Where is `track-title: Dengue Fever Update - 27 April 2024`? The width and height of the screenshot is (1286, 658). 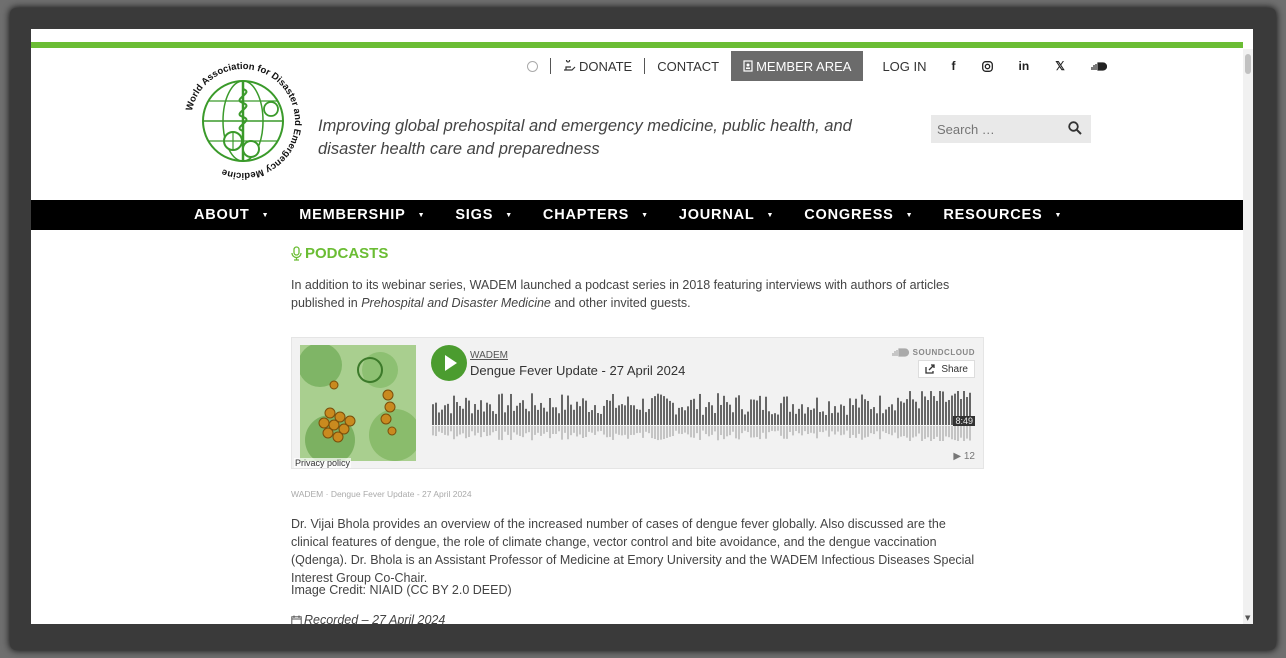
track-title: Dengue Fever Update - 27 April 2024 is located at coordinates (577, 370).